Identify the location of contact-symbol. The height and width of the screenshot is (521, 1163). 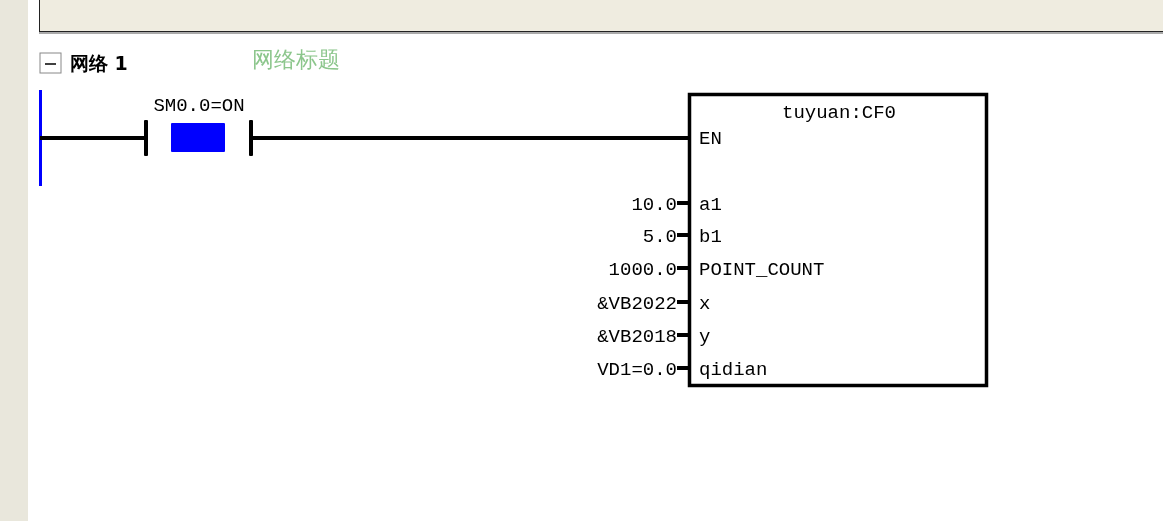
(198, 138).